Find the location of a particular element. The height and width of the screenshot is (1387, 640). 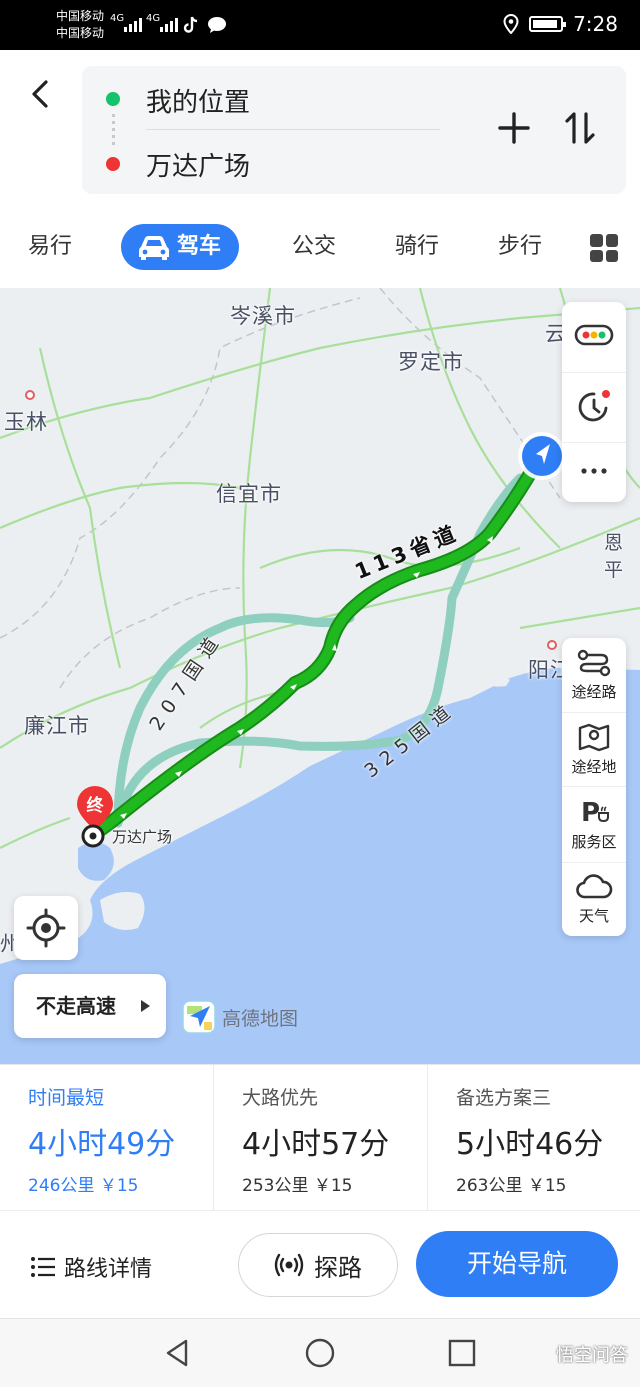

chat-icon is located at coordinates (217, 25).